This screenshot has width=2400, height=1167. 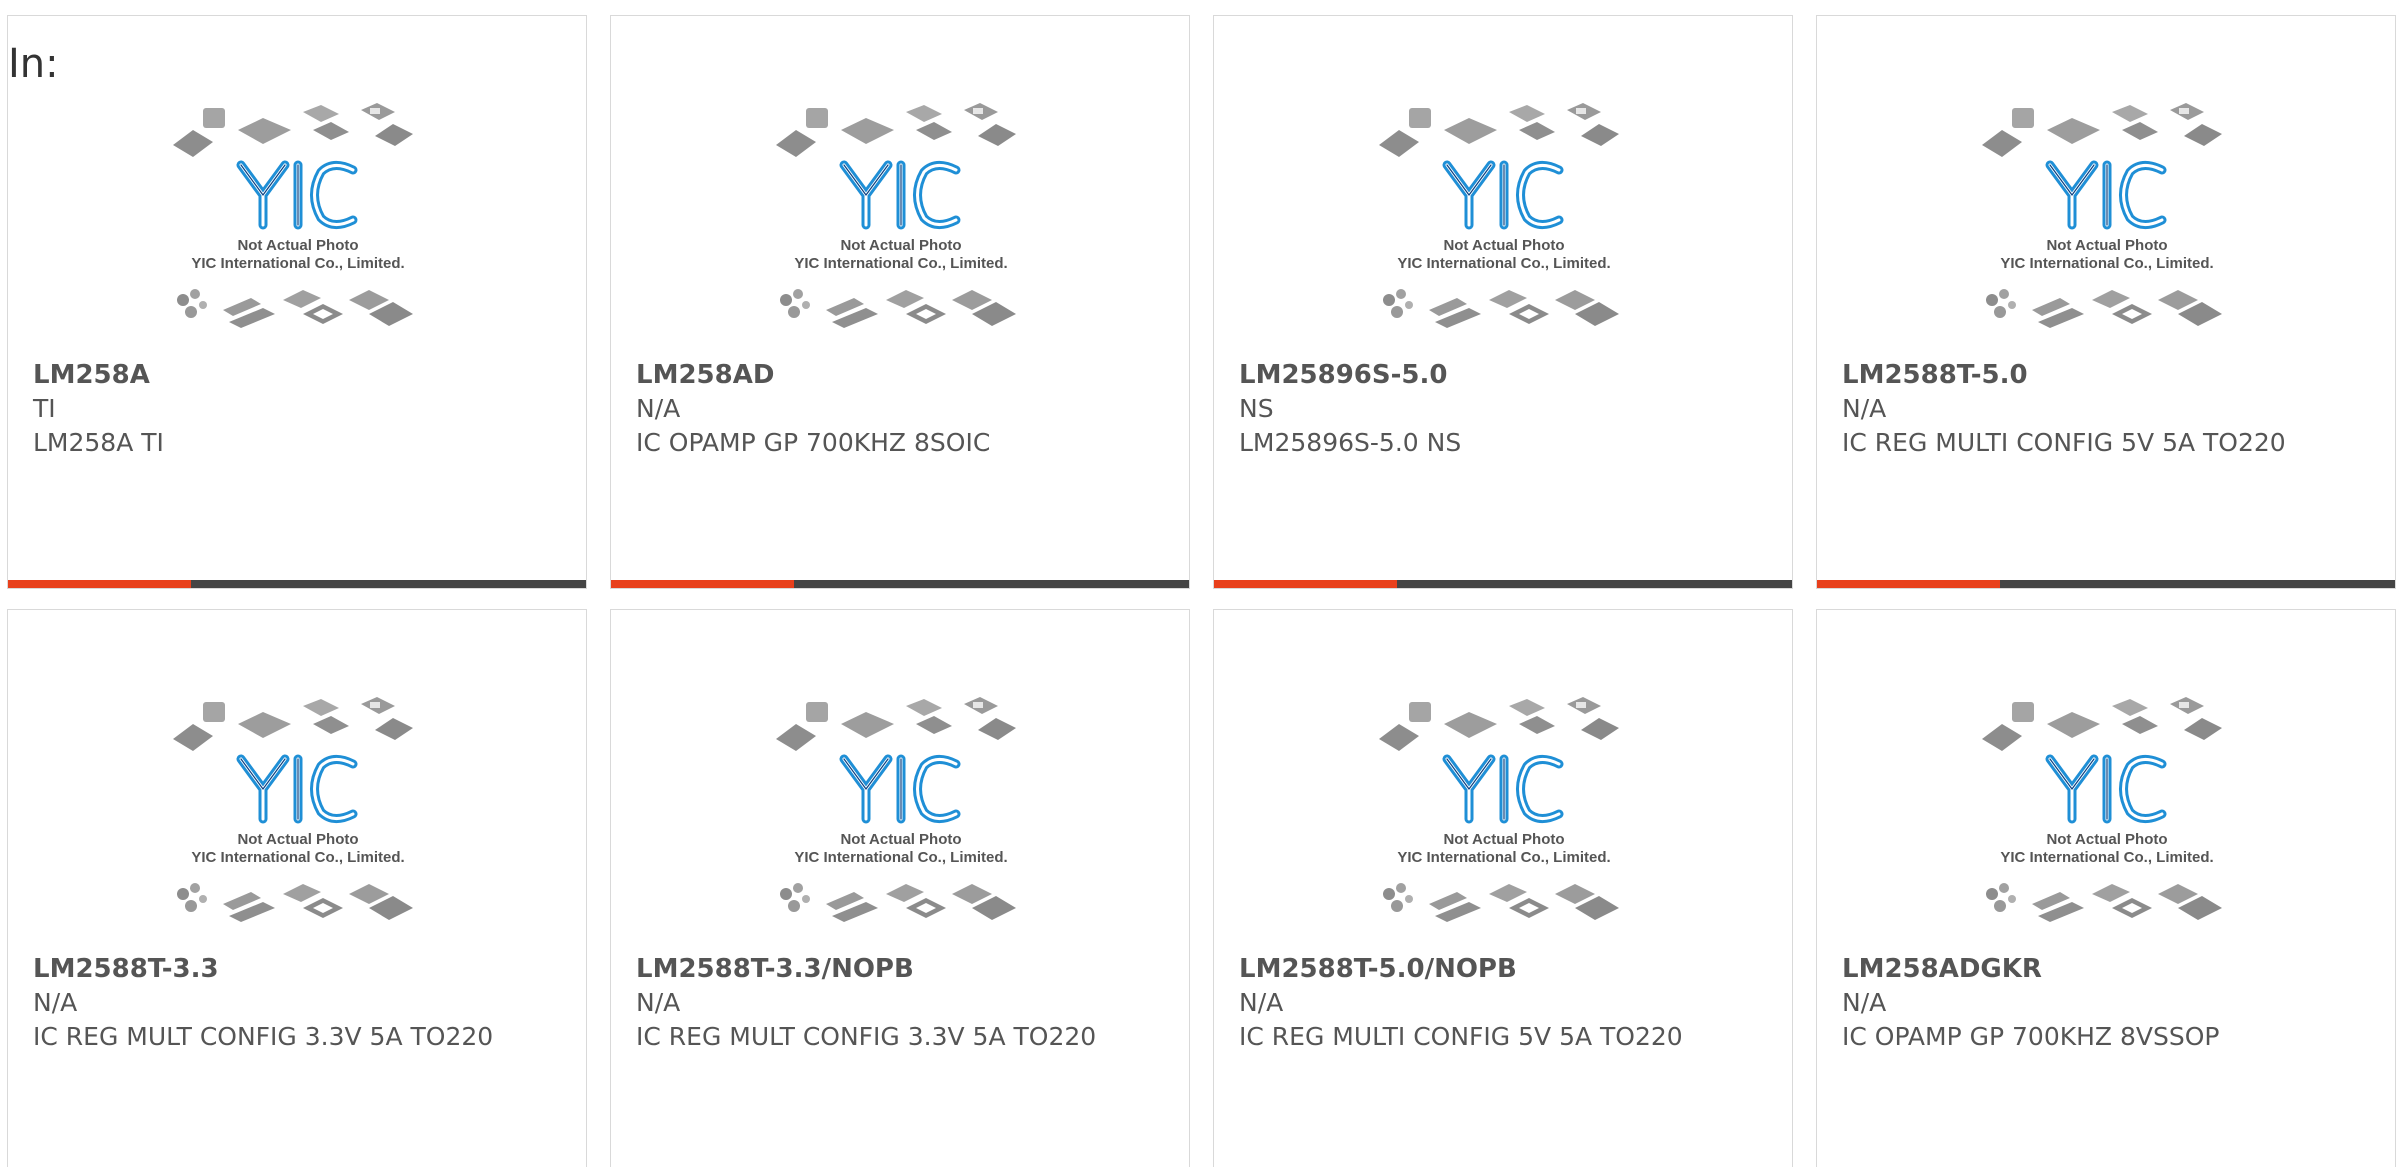 What do you see at coordinates (2031, 1036) in the screenshot?
I see `description: IC OPAMP GP 700KHZ 8VSSOP` at bounding box center [2031, 1036].